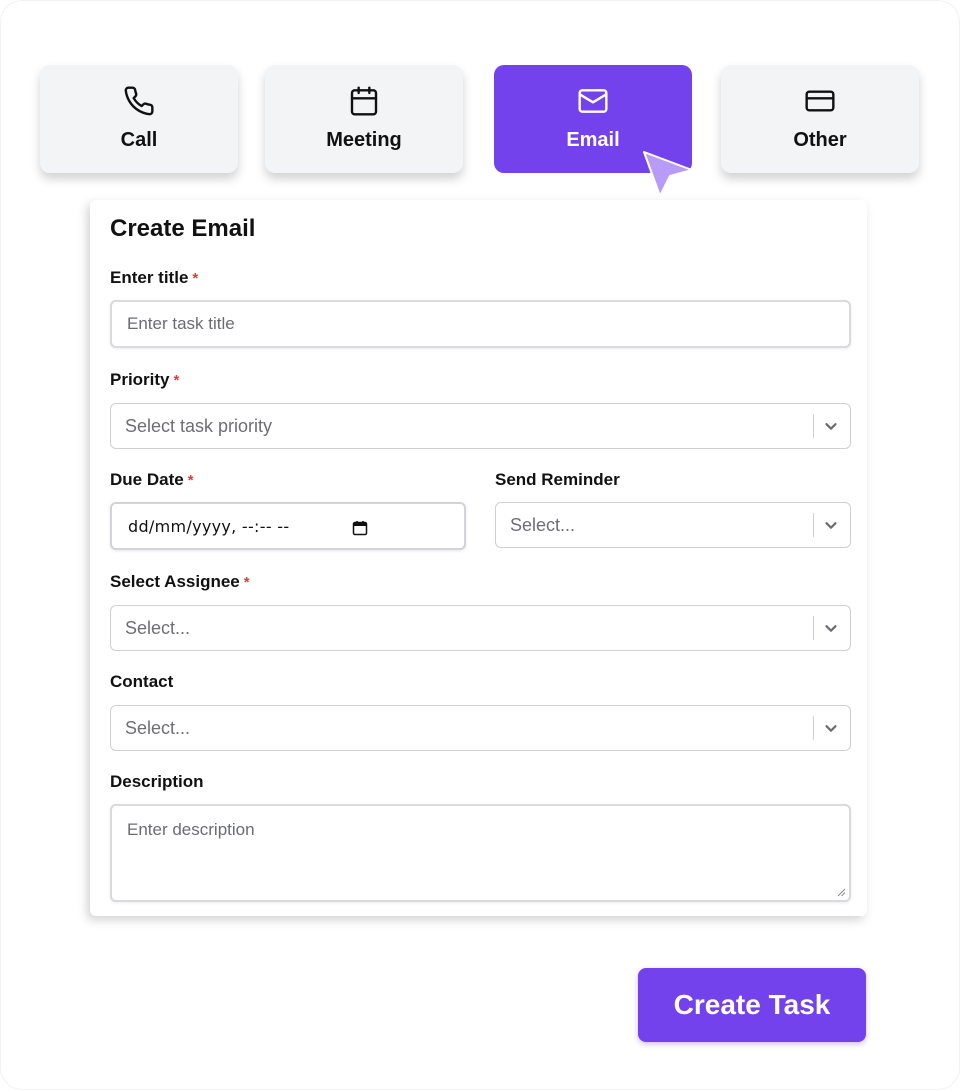 Image resolution: width=960 pixels, height=1090 pixels. What do you see at coordinates (142, 681) in the screenshot?
I see `contact-label: Contact` at bounding box center [142, 681].